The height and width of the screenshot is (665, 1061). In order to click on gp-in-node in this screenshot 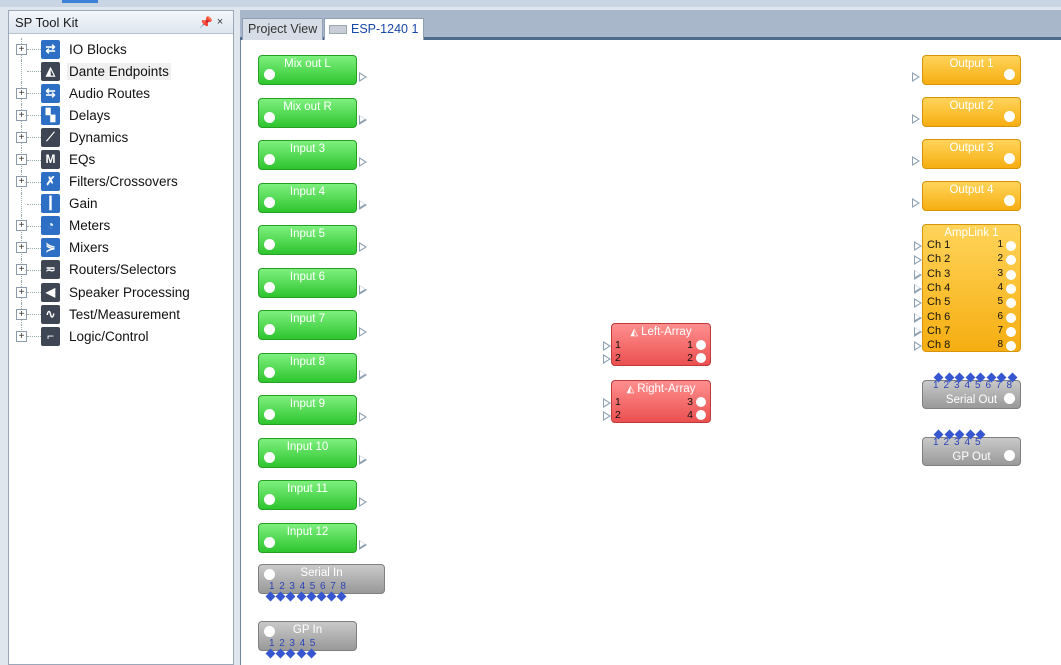, I will do `click(269, 631)`.